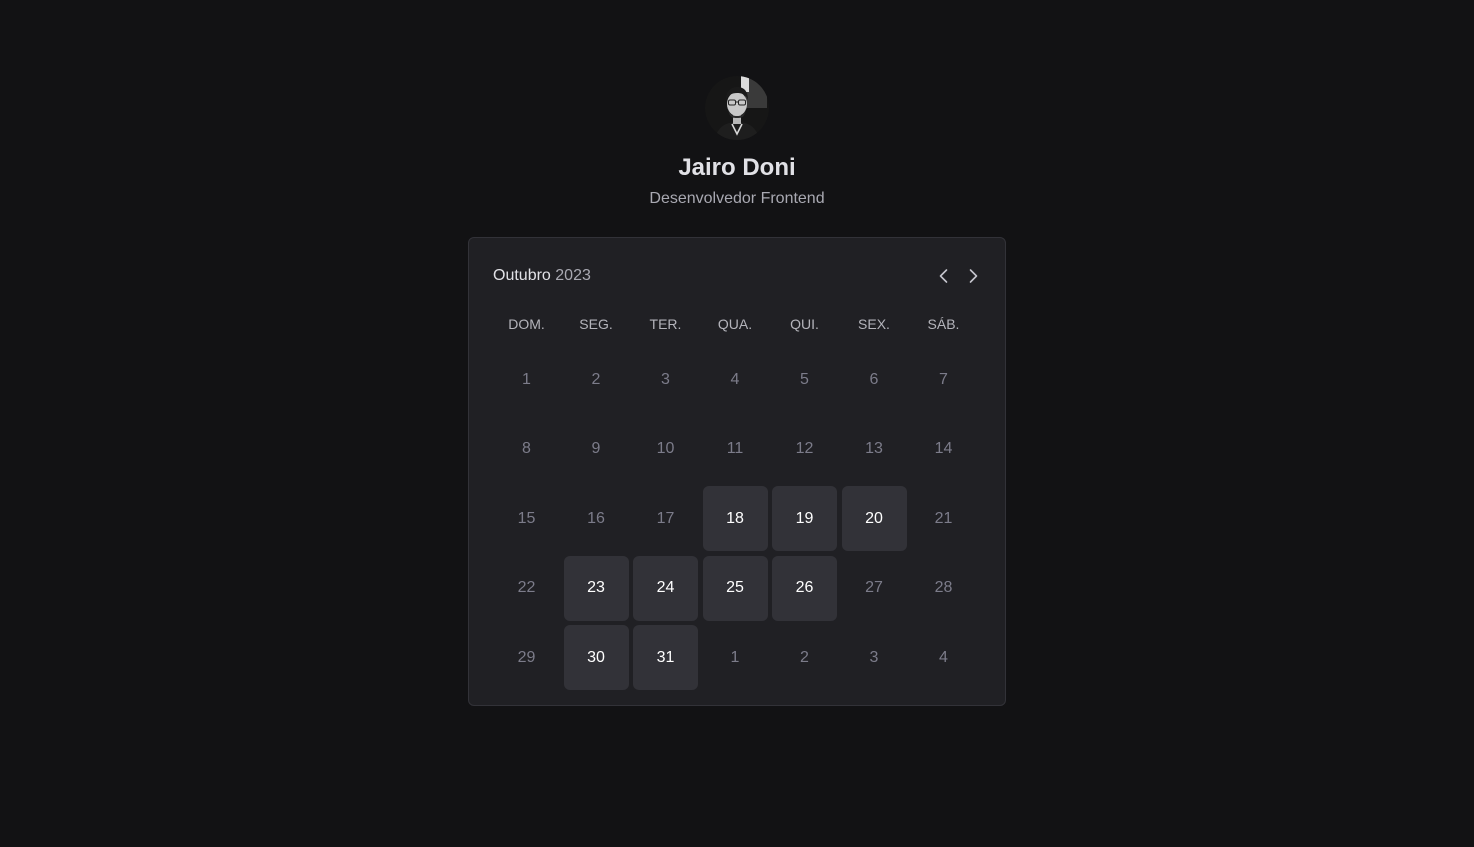 The height and width of the screenshot is (847, 1474). Describe the element at coordinates (737, 198) in the screenshot. I see `profile-role: Desenvolvedor Frontend` at that location.